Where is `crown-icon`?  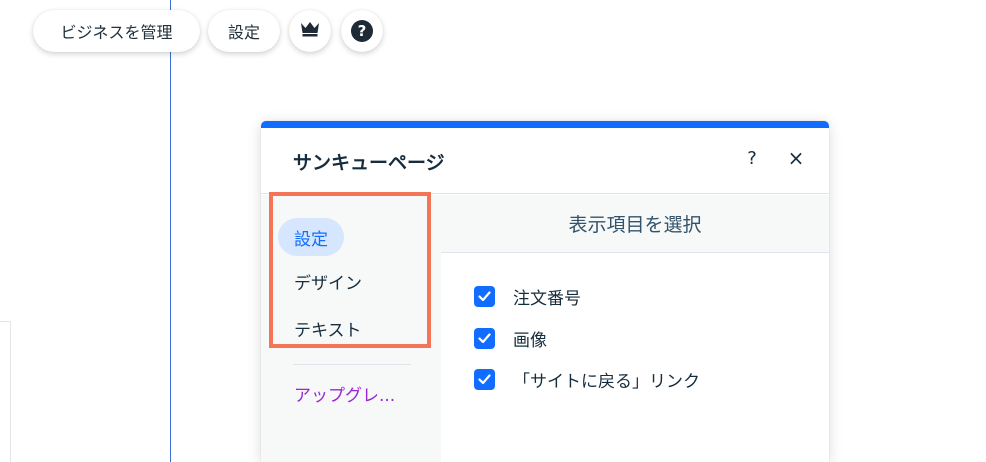
crown-icon is located at coordinates (310, 31).